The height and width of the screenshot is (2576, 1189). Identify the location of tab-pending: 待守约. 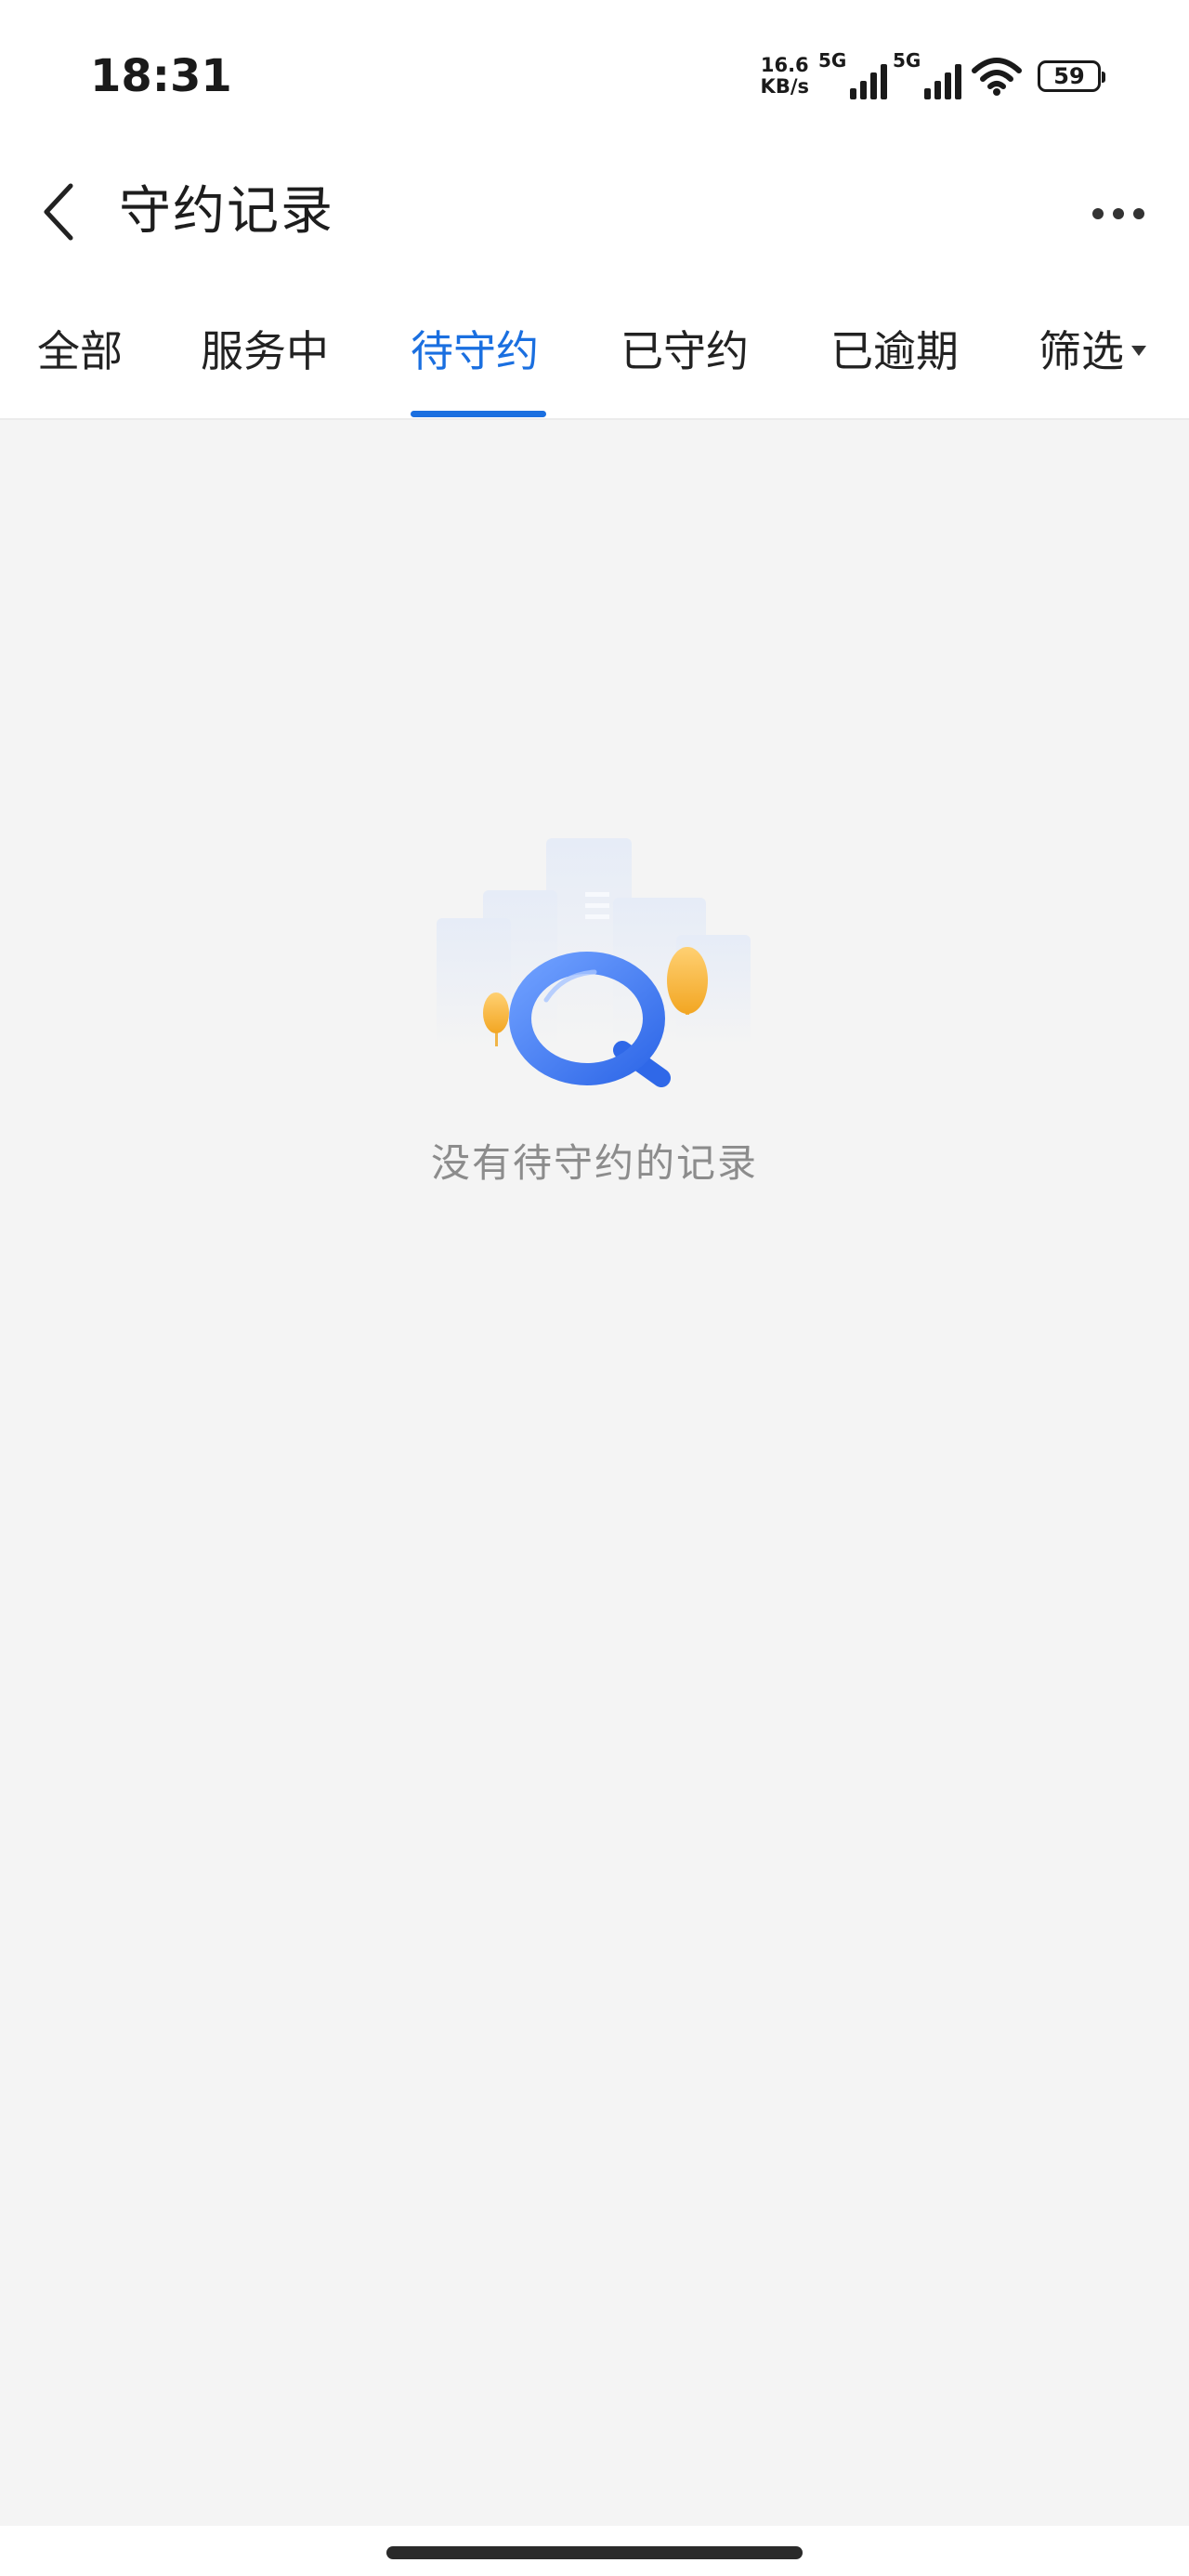
(475, 351).